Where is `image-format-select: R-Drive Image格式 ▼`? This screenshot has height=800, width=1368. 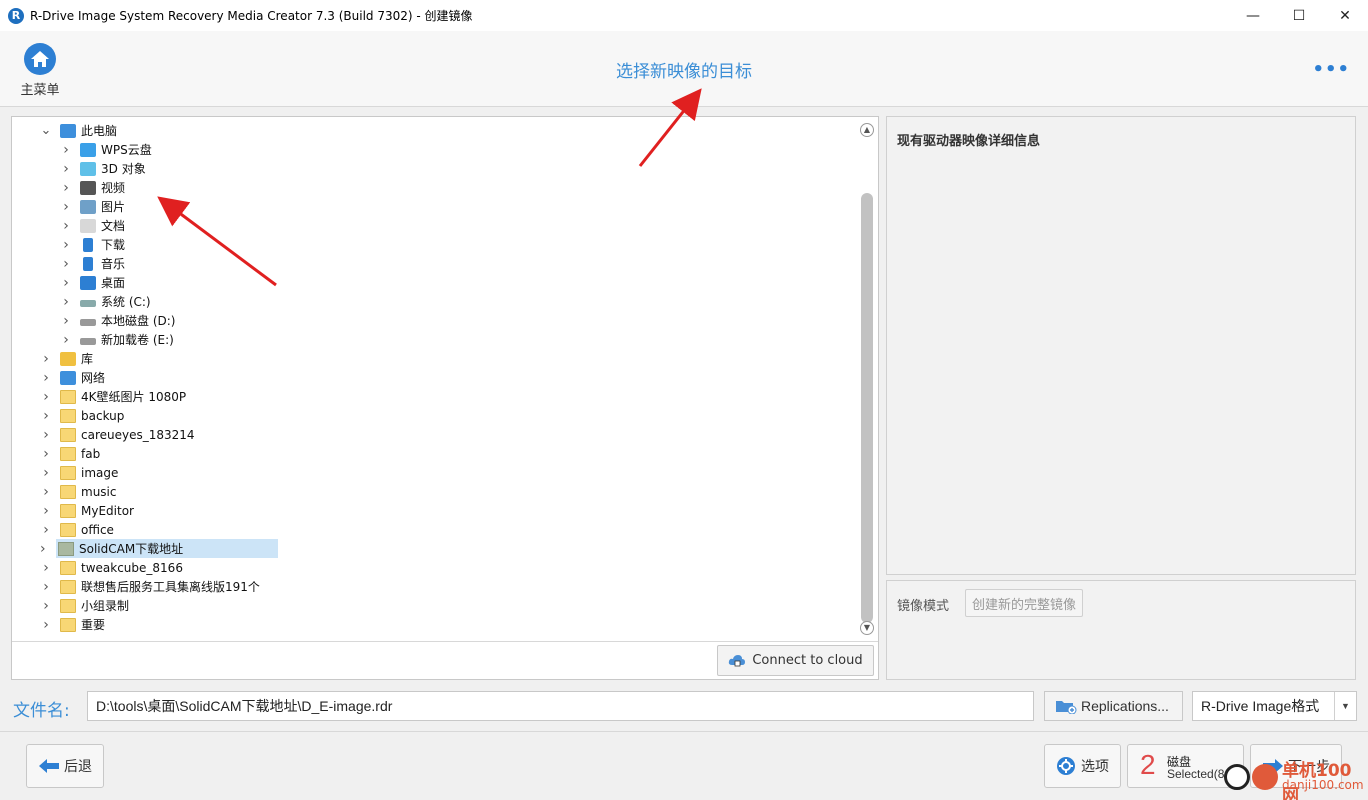
image-format-select: R-Drive Image格式 ▼ is located at coordinates (1274, 706).